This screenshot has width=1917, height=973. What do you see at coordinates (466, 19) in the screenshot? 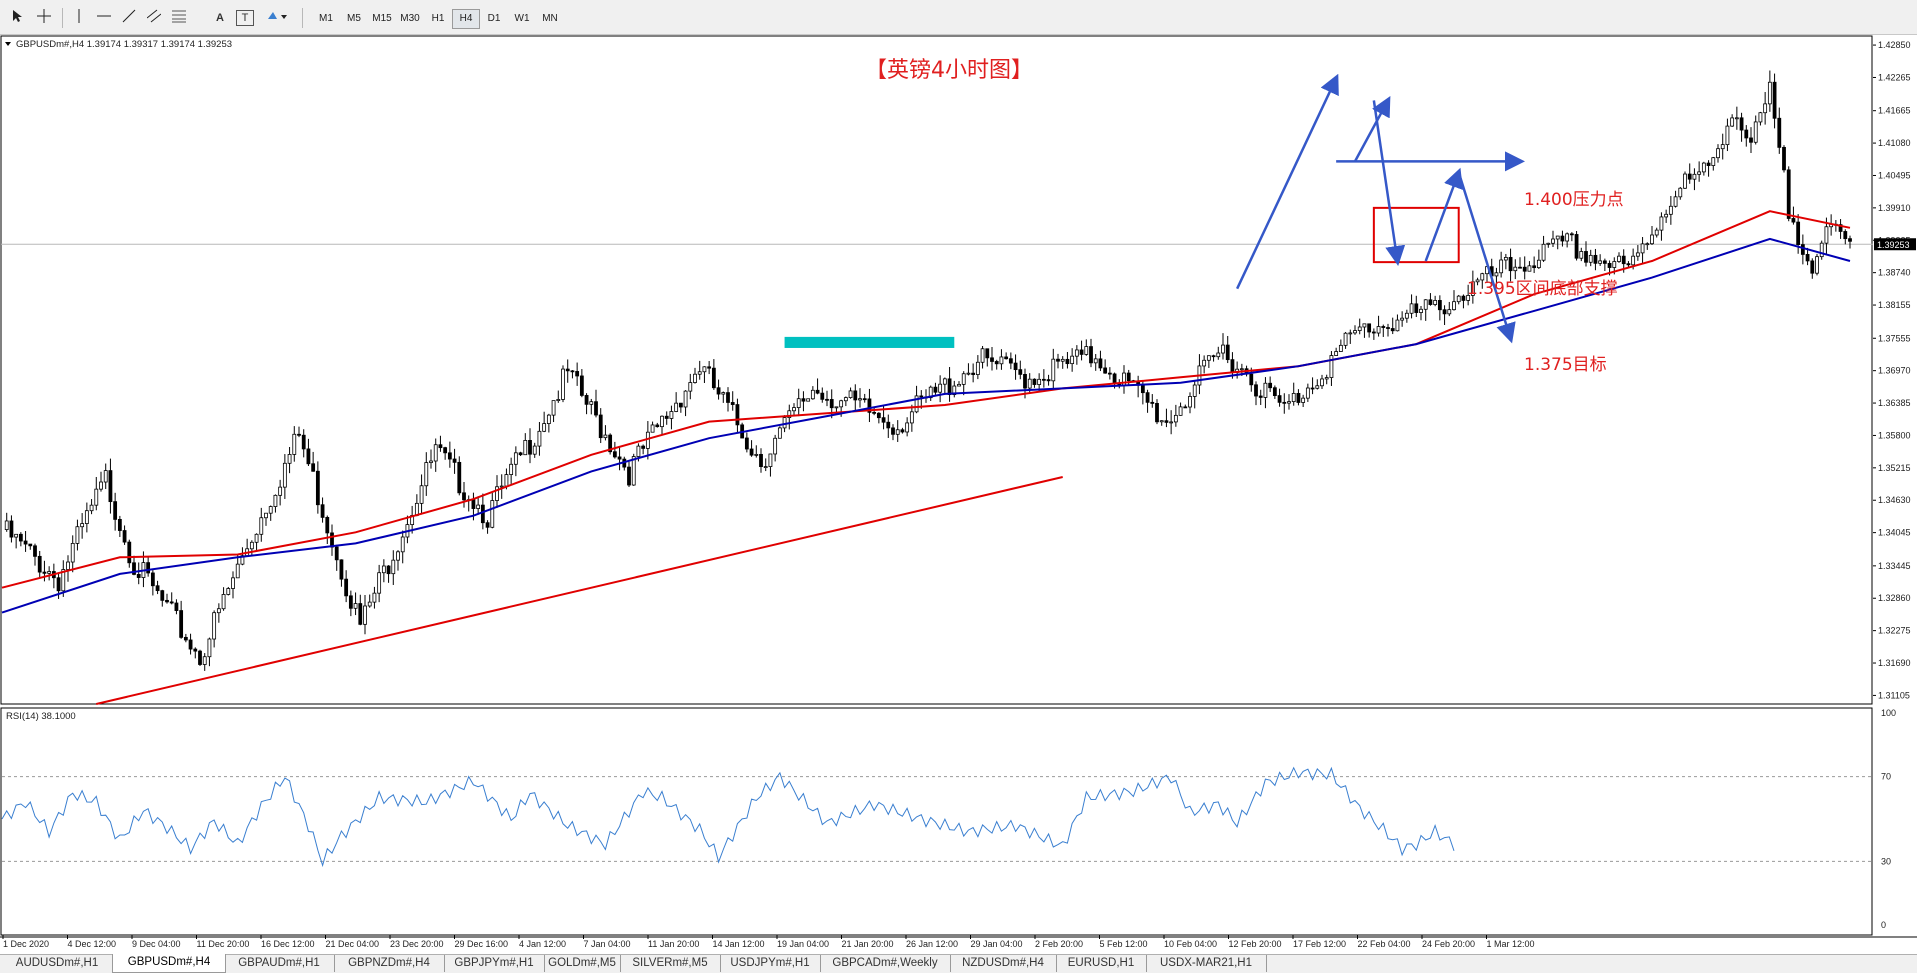
I see `timeframe-button-h4: H4` at bounding box center [466, 19].